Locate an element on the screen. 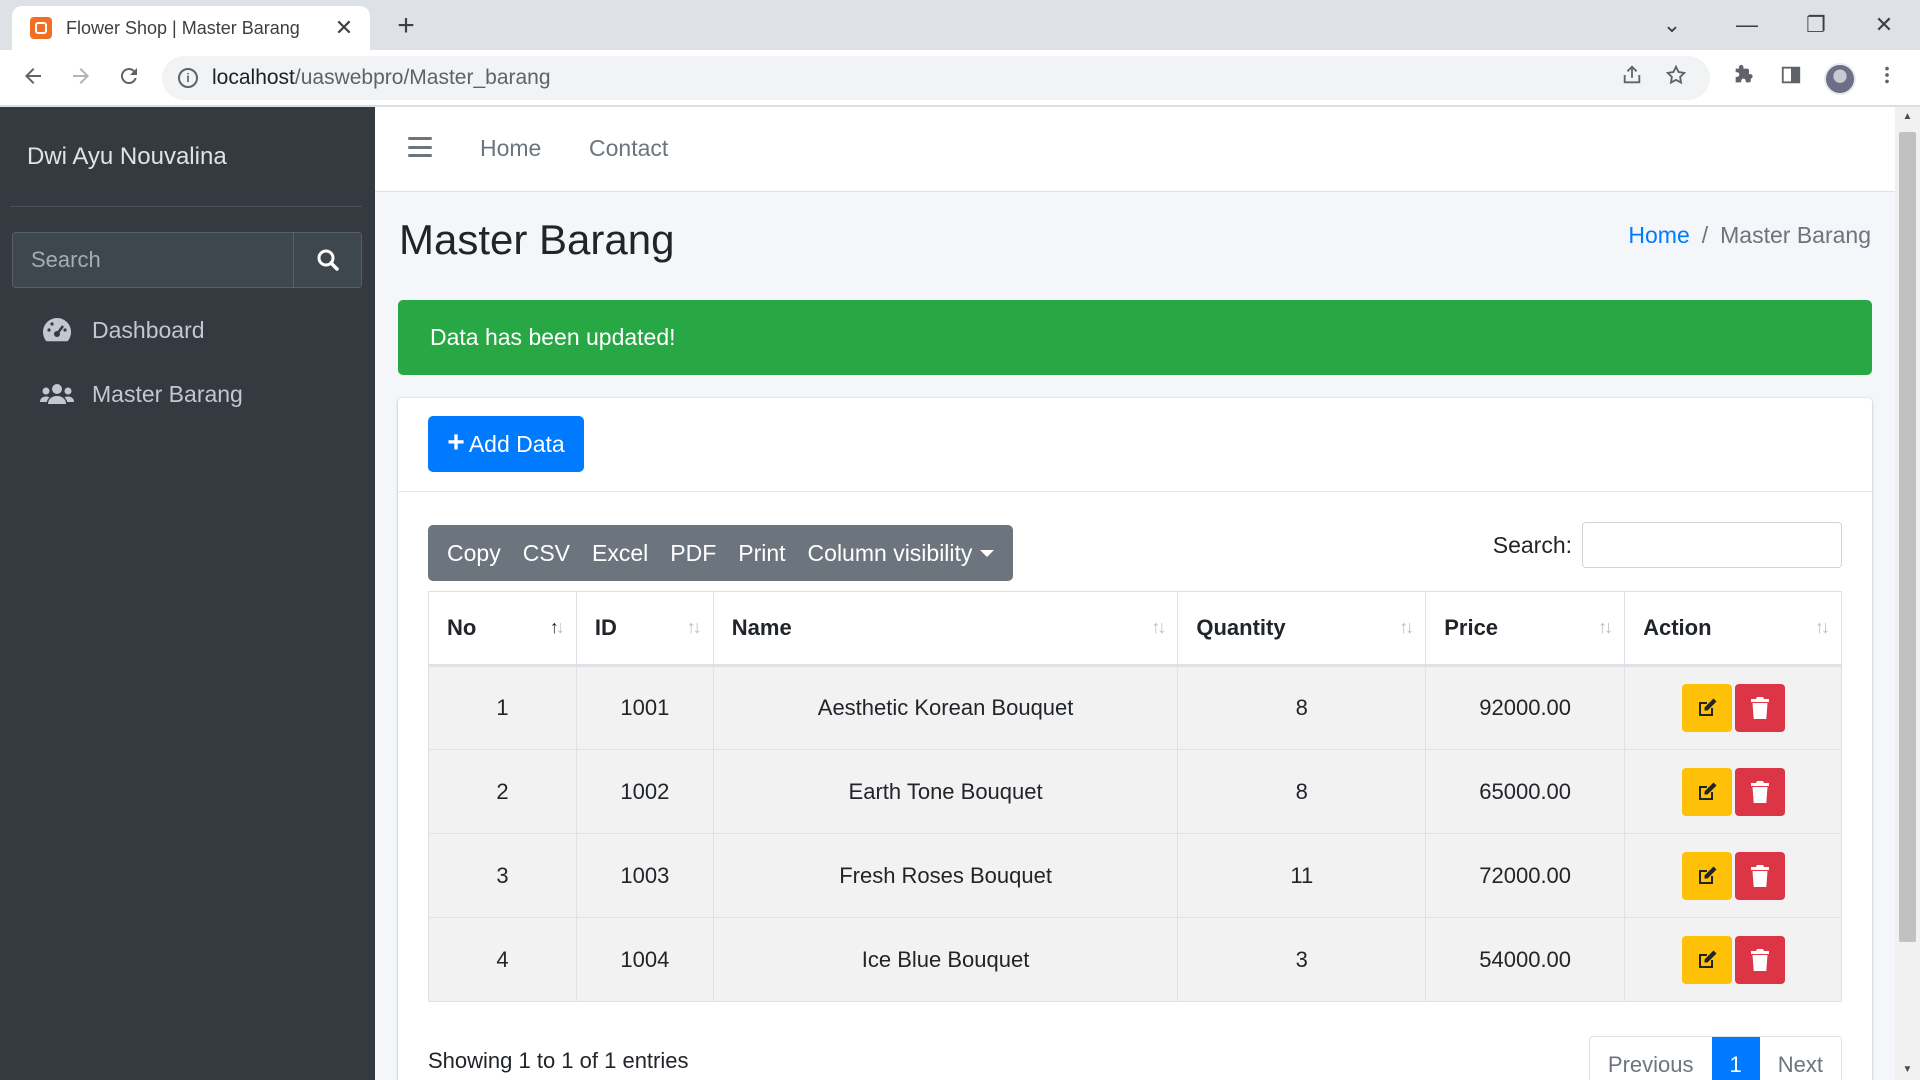 This screenshot has width=1920, height=1080. sidebar-item-dashboard: Dashboard is located at coordinates (122, 330).